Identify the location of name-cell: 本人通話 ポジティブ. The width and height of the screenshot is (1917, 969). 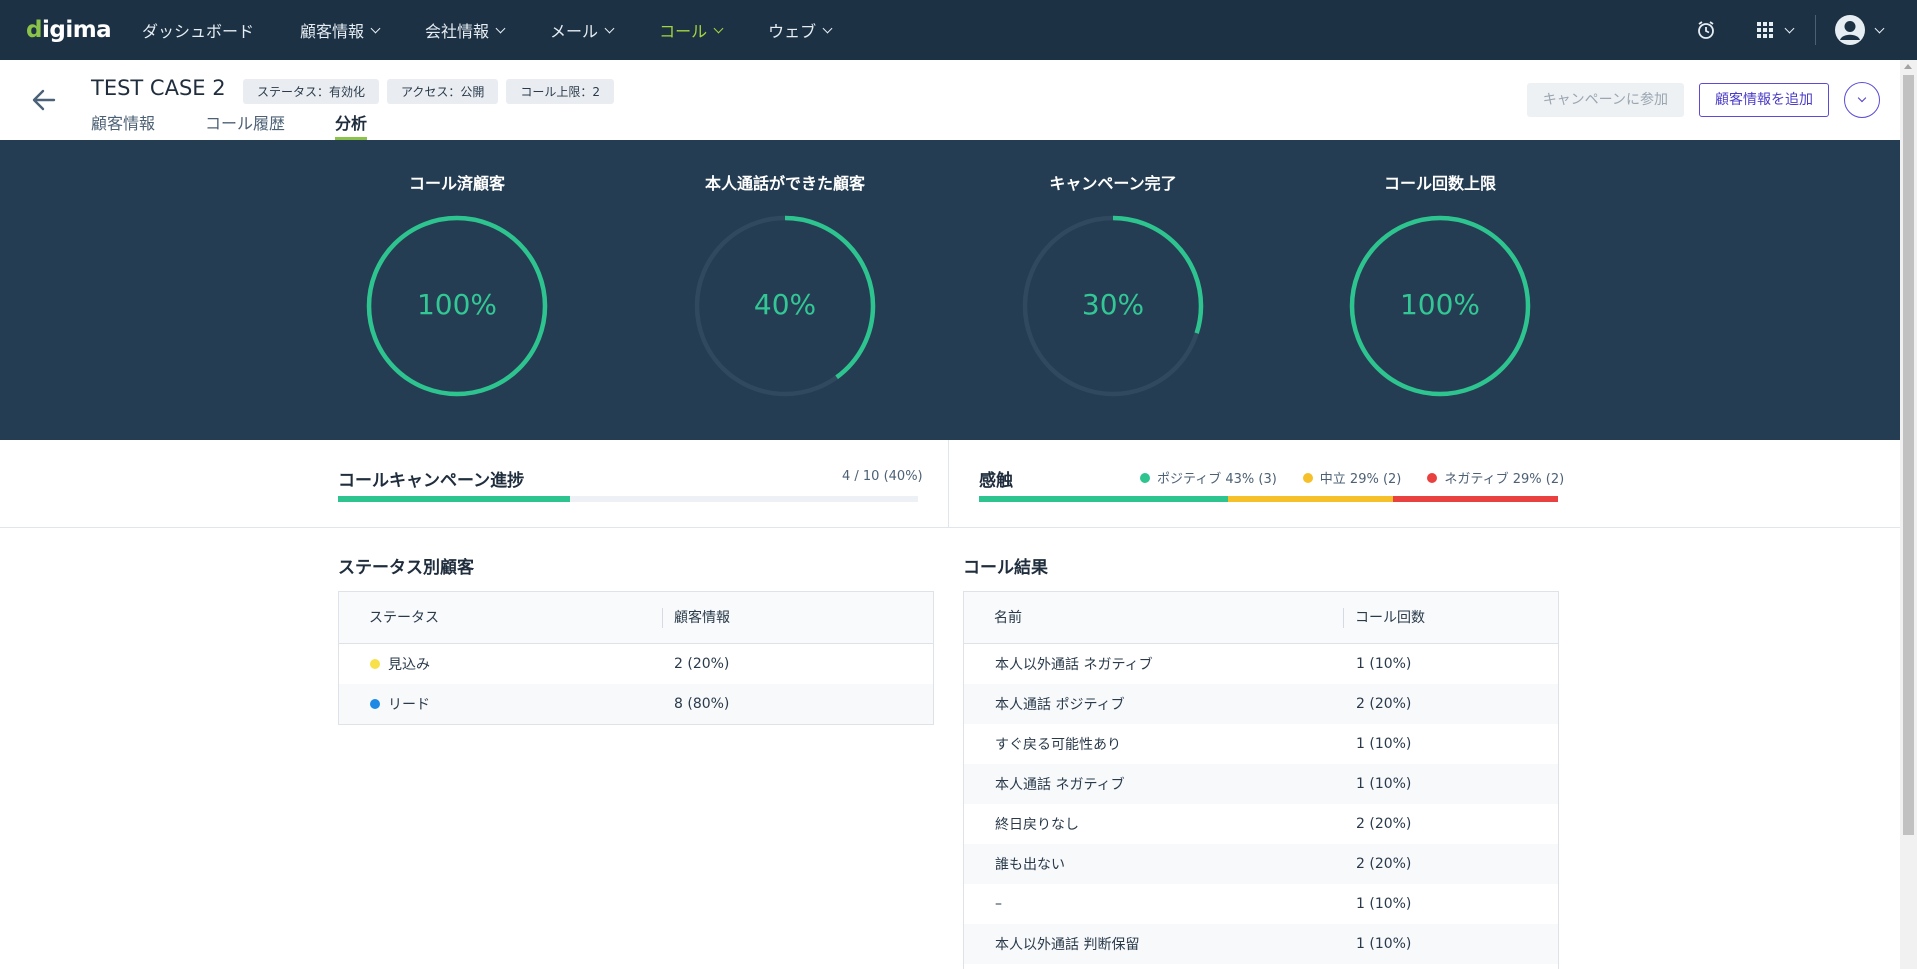
(1060, 705).